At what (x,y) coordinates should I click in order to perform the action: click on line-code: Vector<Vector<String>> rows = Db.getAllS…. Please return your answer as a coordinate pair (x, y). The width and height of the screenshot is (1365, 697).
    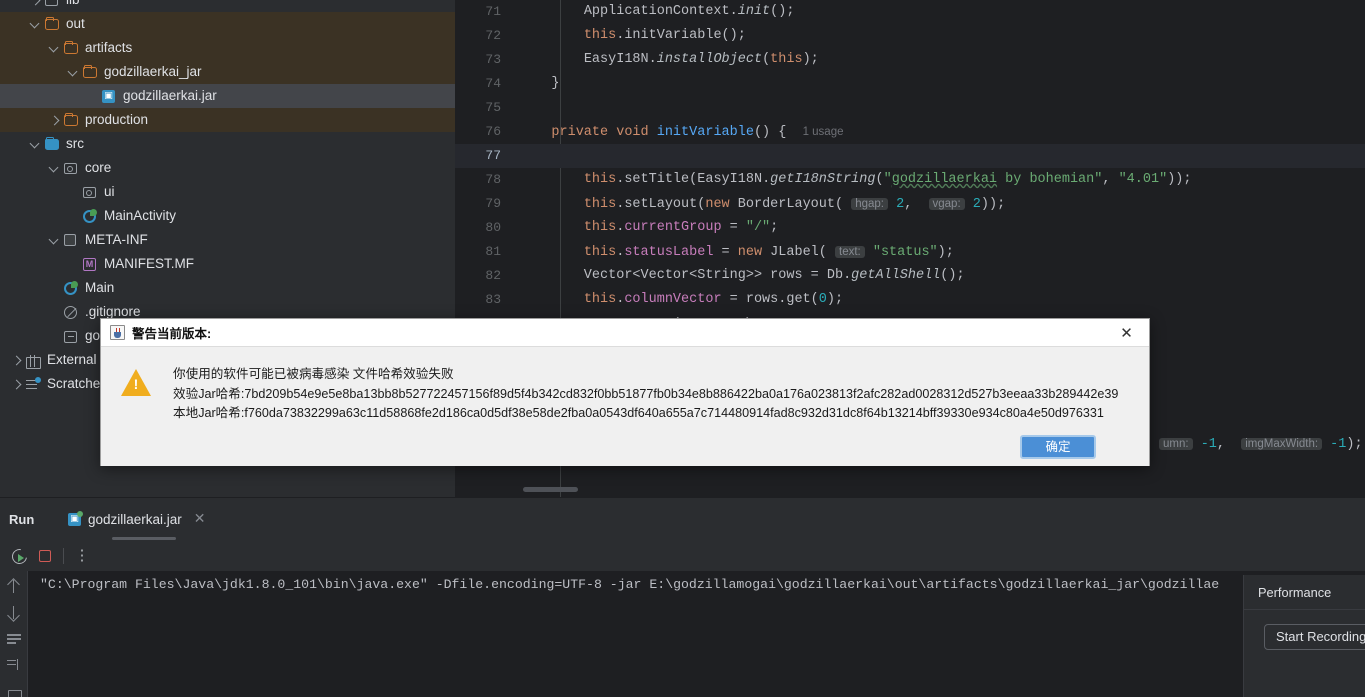
    Looking at the image, I should click on (742, 275).